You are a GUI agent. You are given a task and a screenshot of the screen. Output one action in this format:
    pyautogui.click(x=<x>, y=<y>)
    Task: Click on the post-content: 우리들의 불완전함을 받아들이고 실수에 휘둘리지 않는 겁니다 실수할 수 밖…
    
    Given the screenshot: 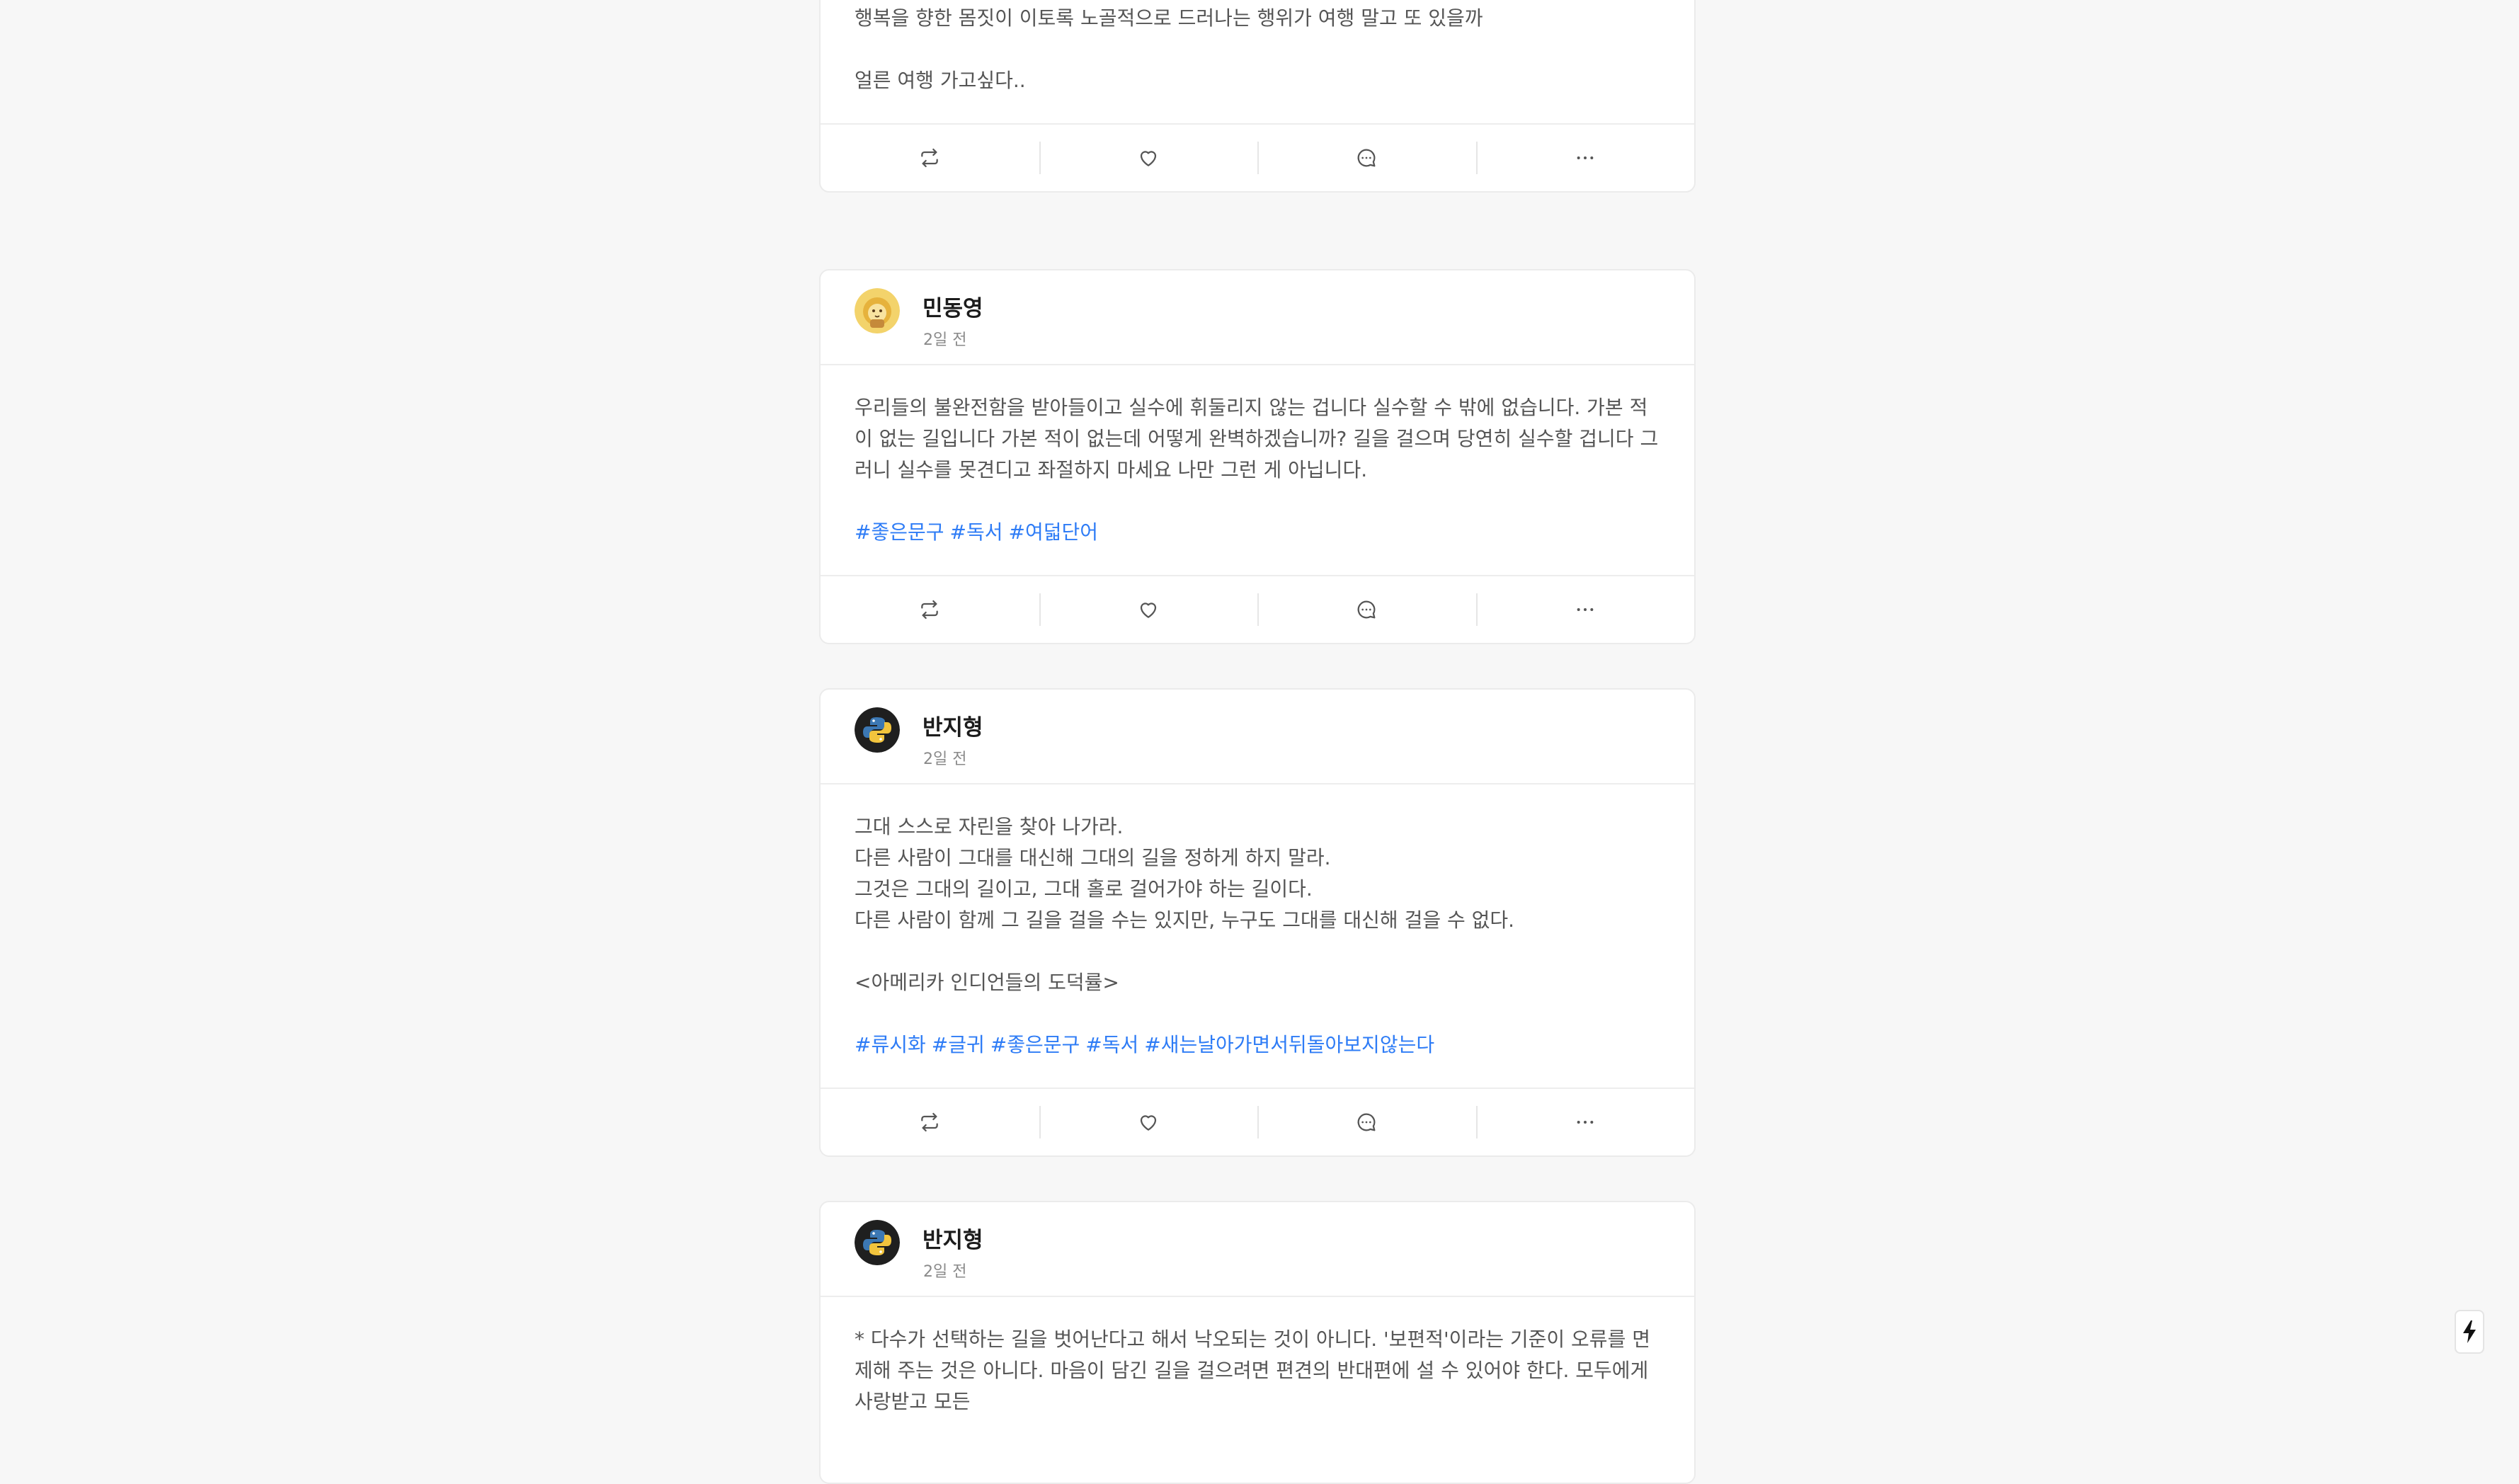 What is the action you would take?
    pyautogui.click(x=1258, y=470)
    